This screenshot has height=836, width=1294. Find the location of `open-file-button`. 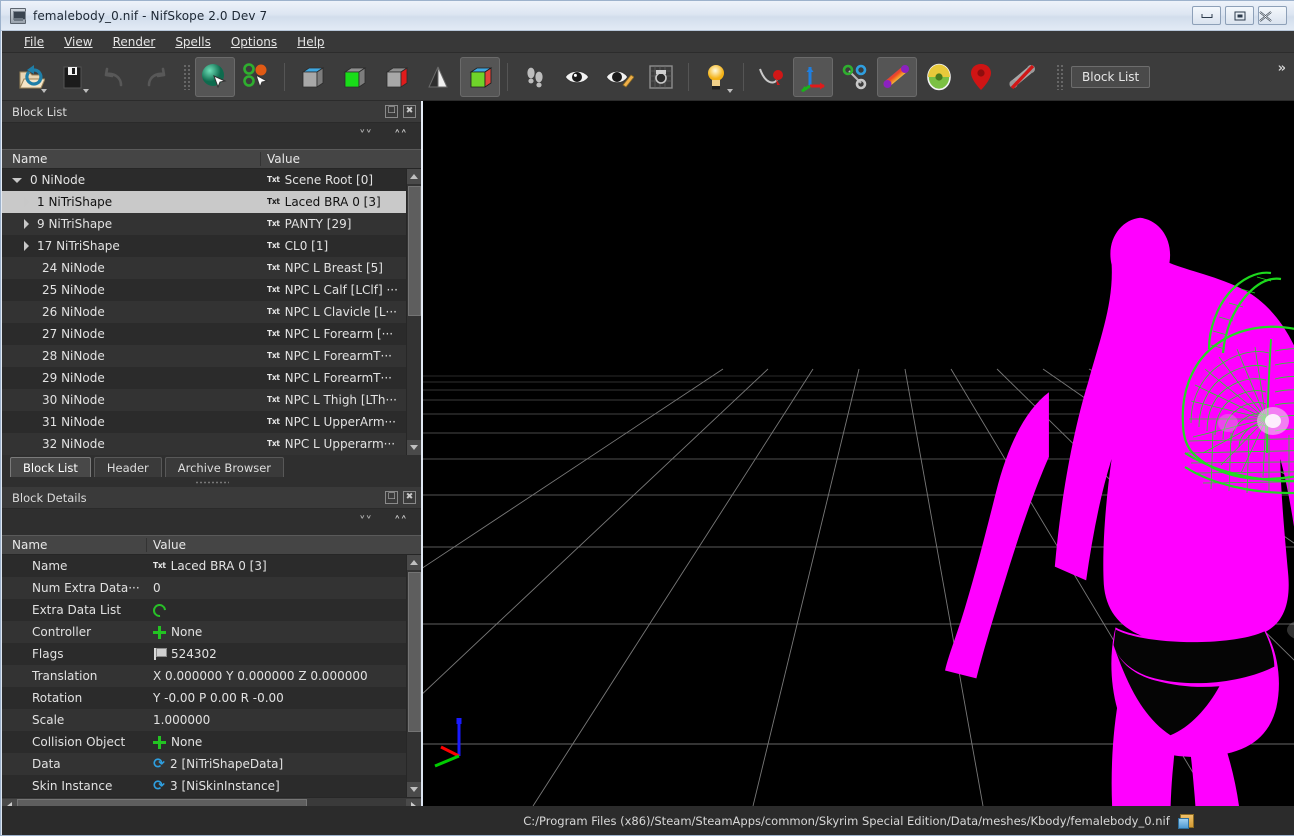

open-file-button is located at coordinates (30, 77).